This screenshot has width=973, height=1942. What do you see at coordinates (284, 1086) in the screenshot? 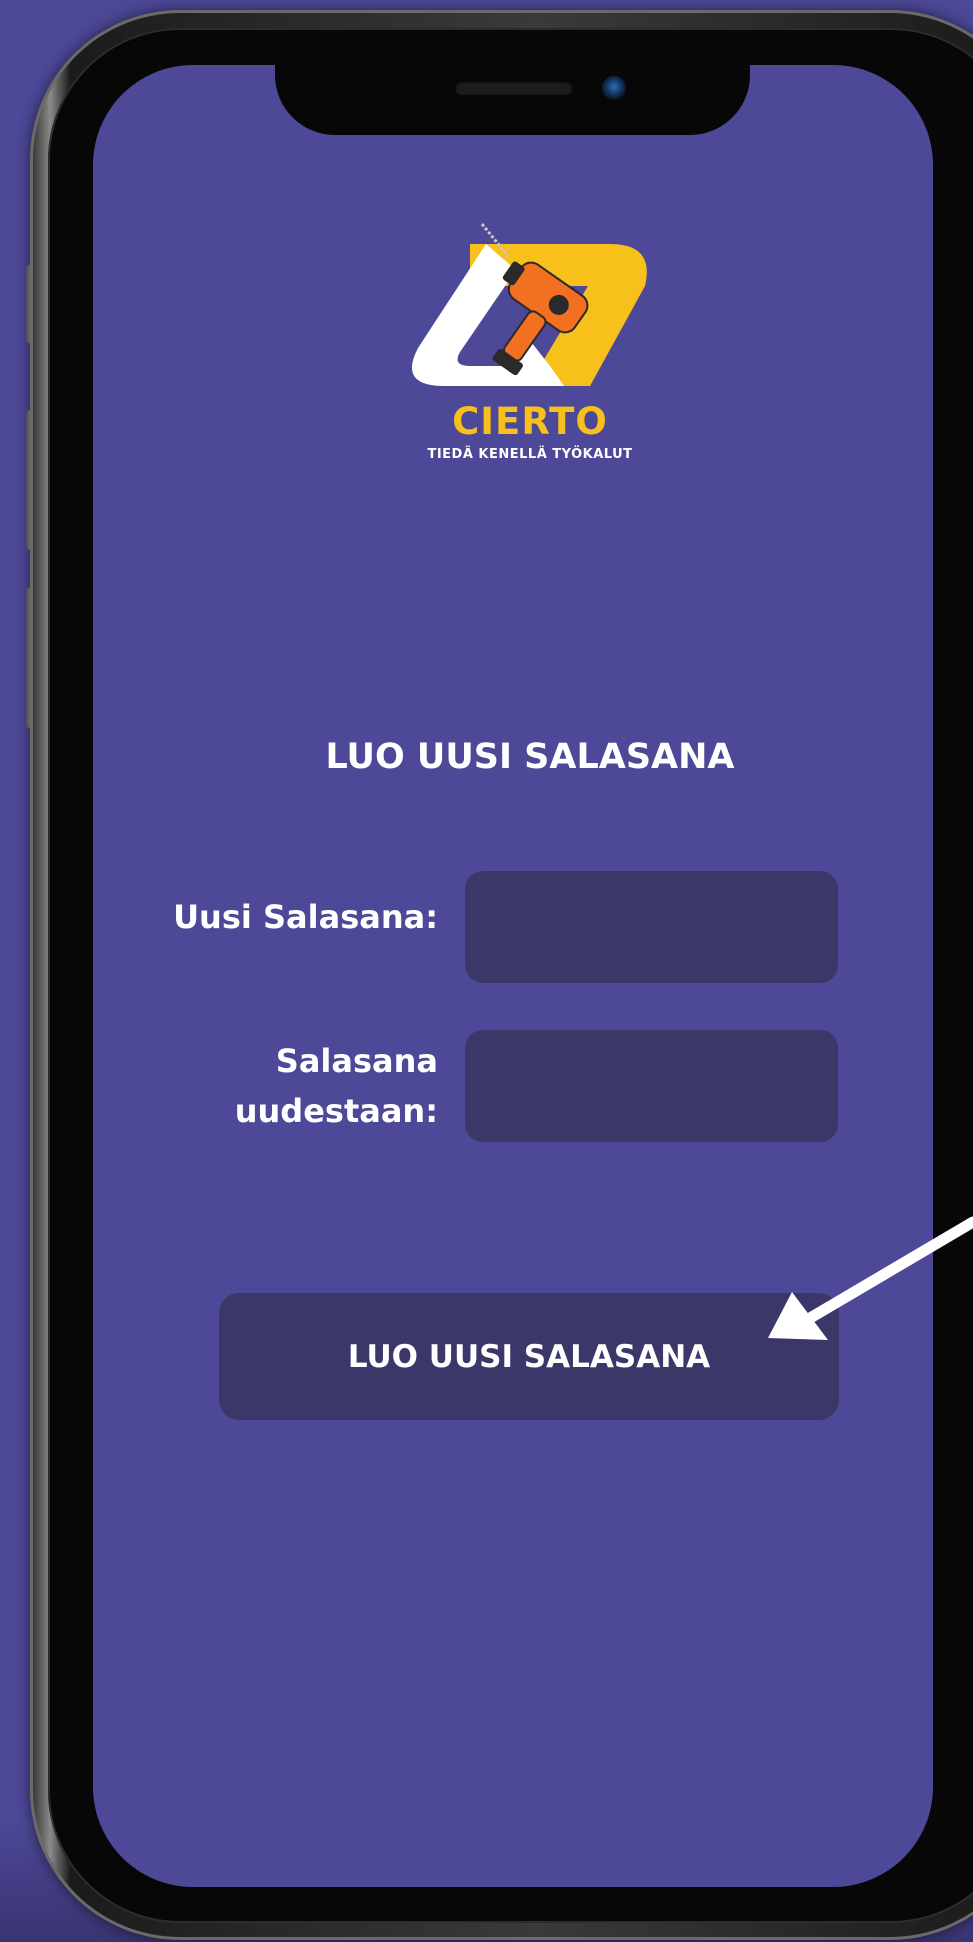
I see `confirm-password-label: Salasana uudestaan:` at bounding box center [284, 1086].